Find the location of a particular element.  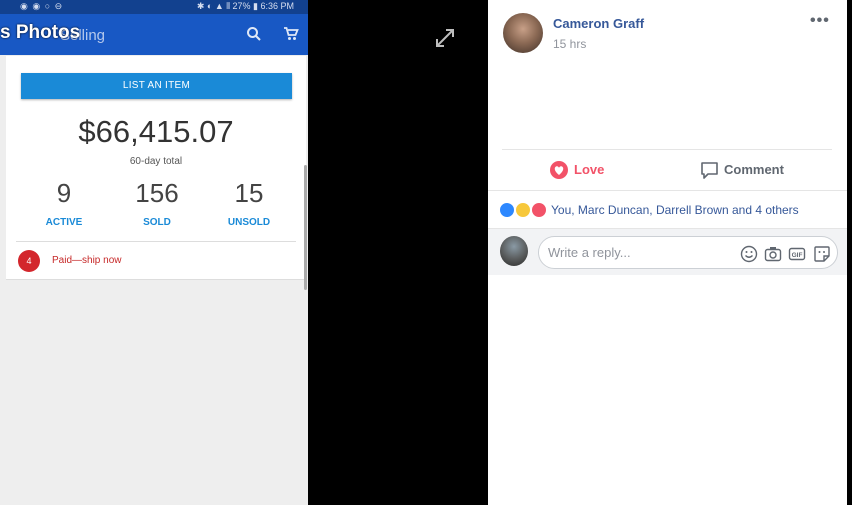

stat-sold: 156 SOLD is located at coordinates (157, 203).